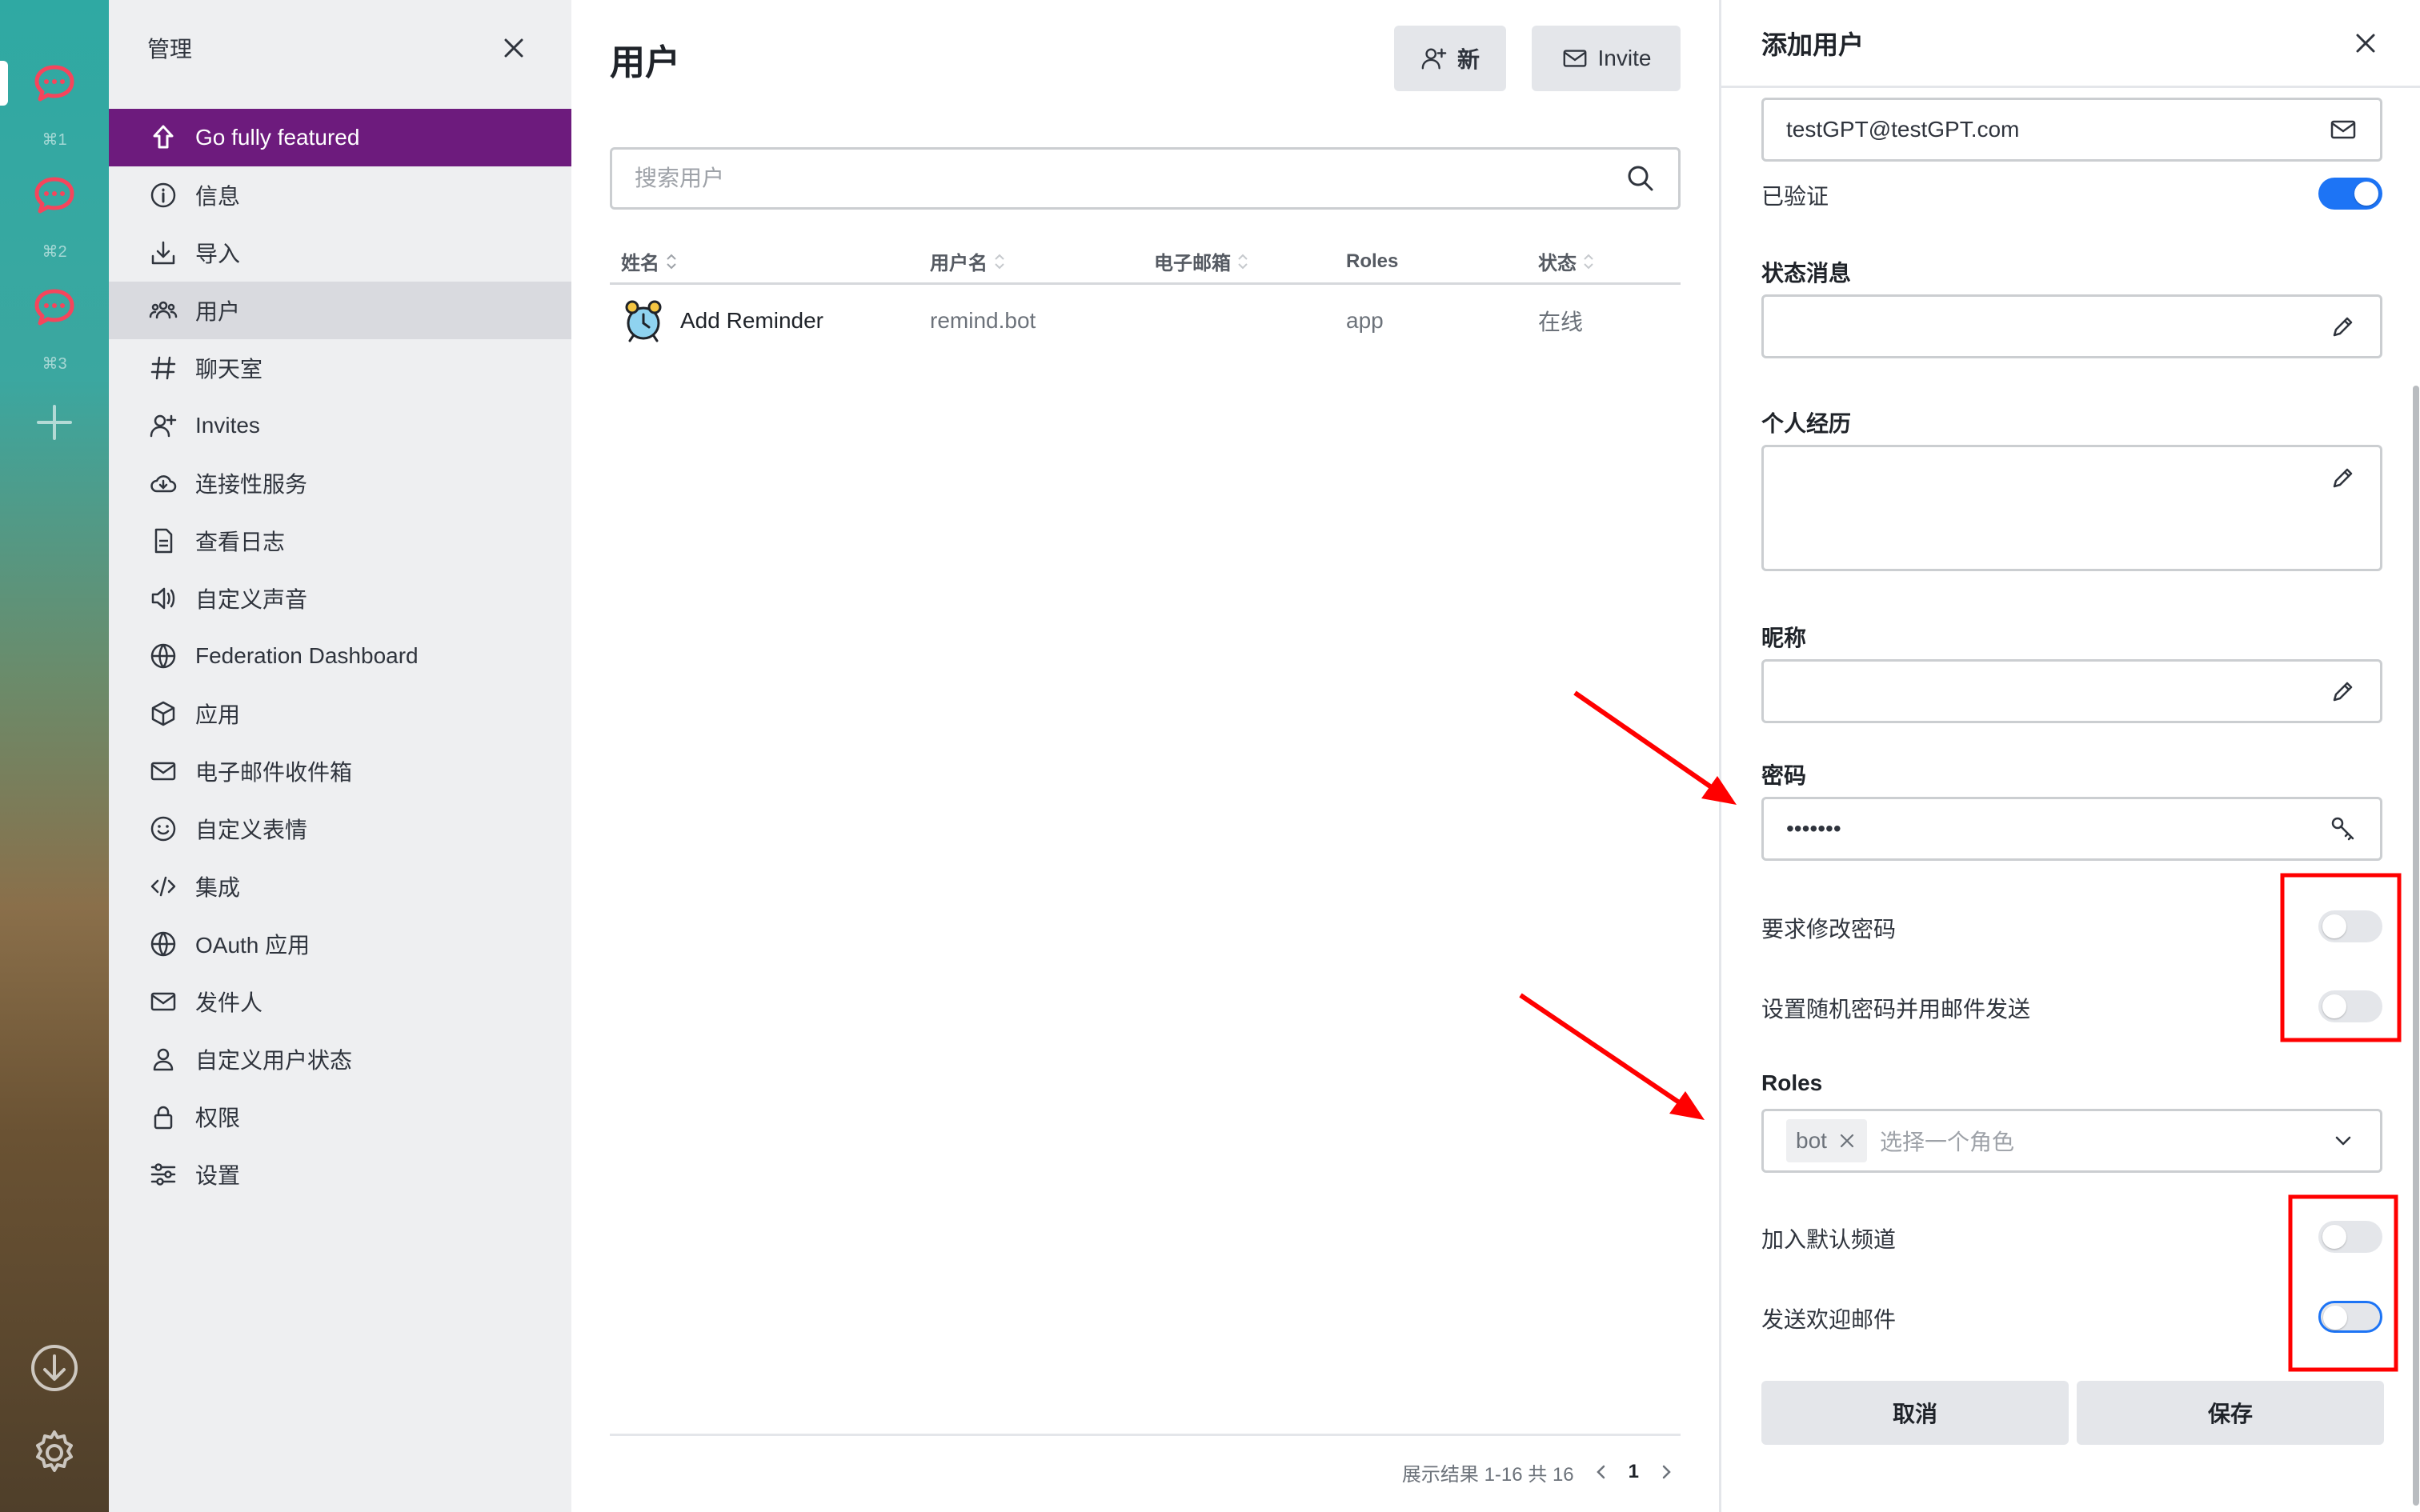  I want to click on verified-label: 已验证, so click(1795, 196).